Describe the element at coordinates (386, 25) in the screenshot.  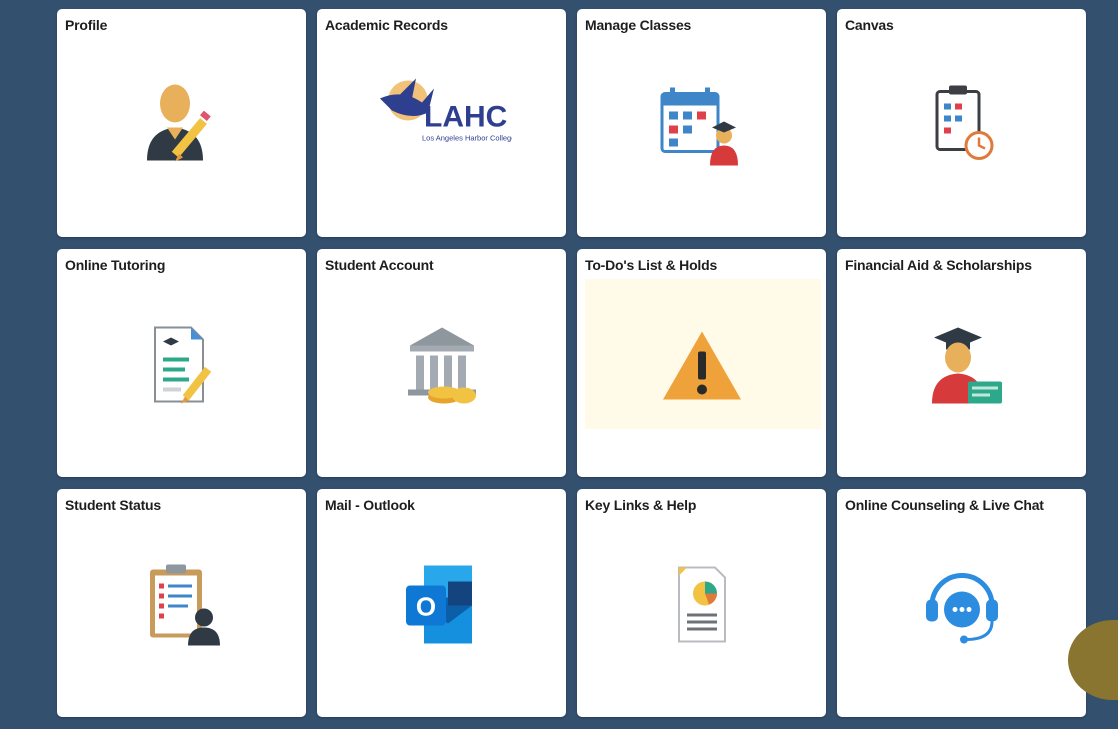
I see `tile-title: Academic Records` at that location.